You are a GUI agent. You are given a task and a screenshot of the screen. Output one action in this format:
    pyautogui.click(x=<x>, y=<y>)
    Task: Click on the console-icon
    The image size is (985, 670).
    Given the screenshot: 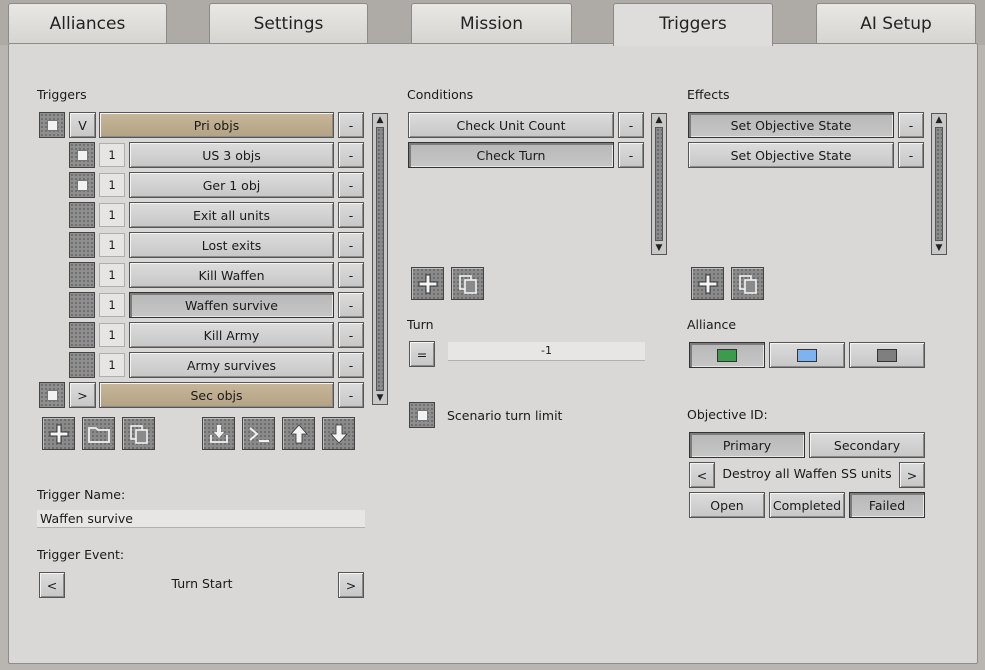 What is the action you would take?
    pyautogui.click(x=258, y=434)
    